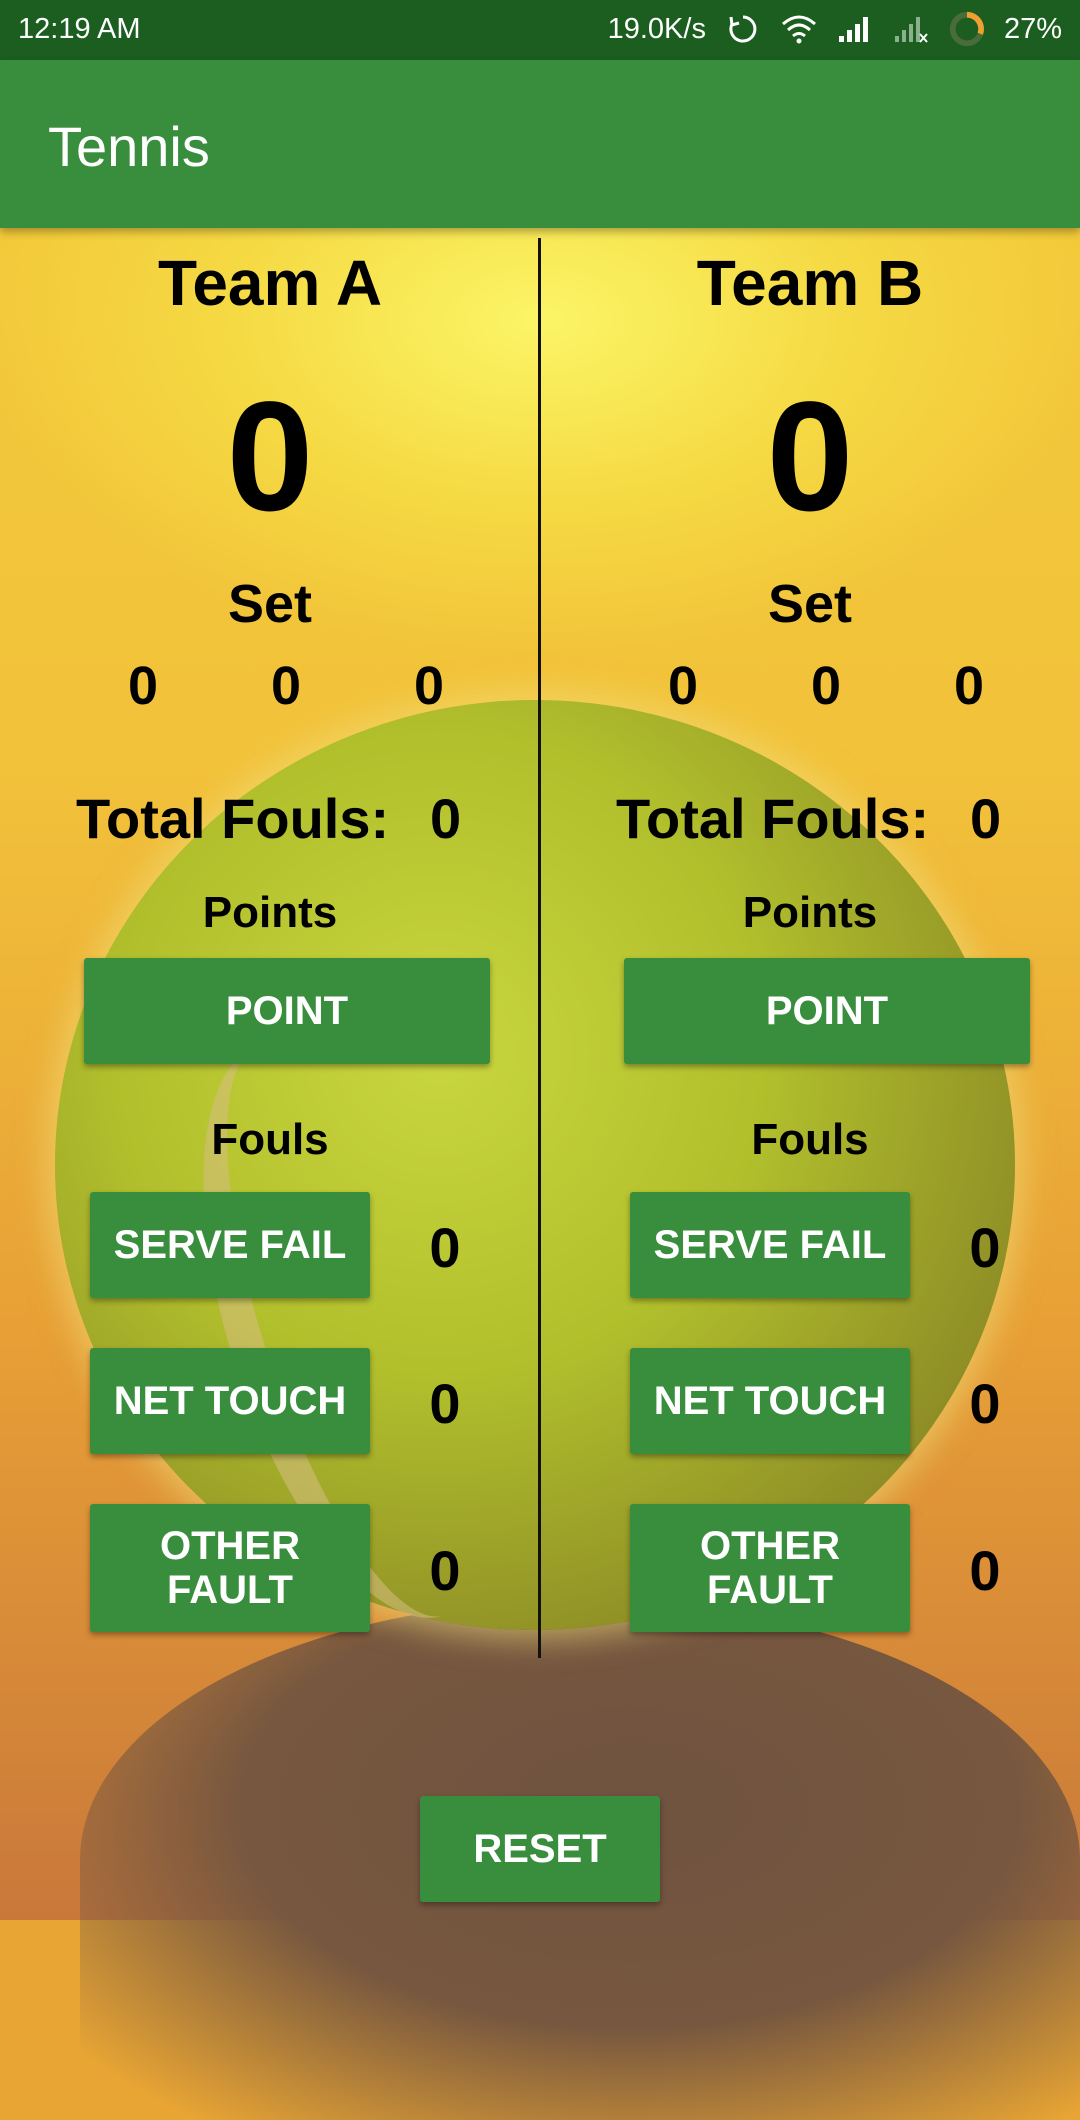 This screenshot has height=2120, width=1080. What do you see at coordinates (445, 1403) in the screenshot?
I see `team-a-net-touch-count: 0` at bounding box center [445, 1403].